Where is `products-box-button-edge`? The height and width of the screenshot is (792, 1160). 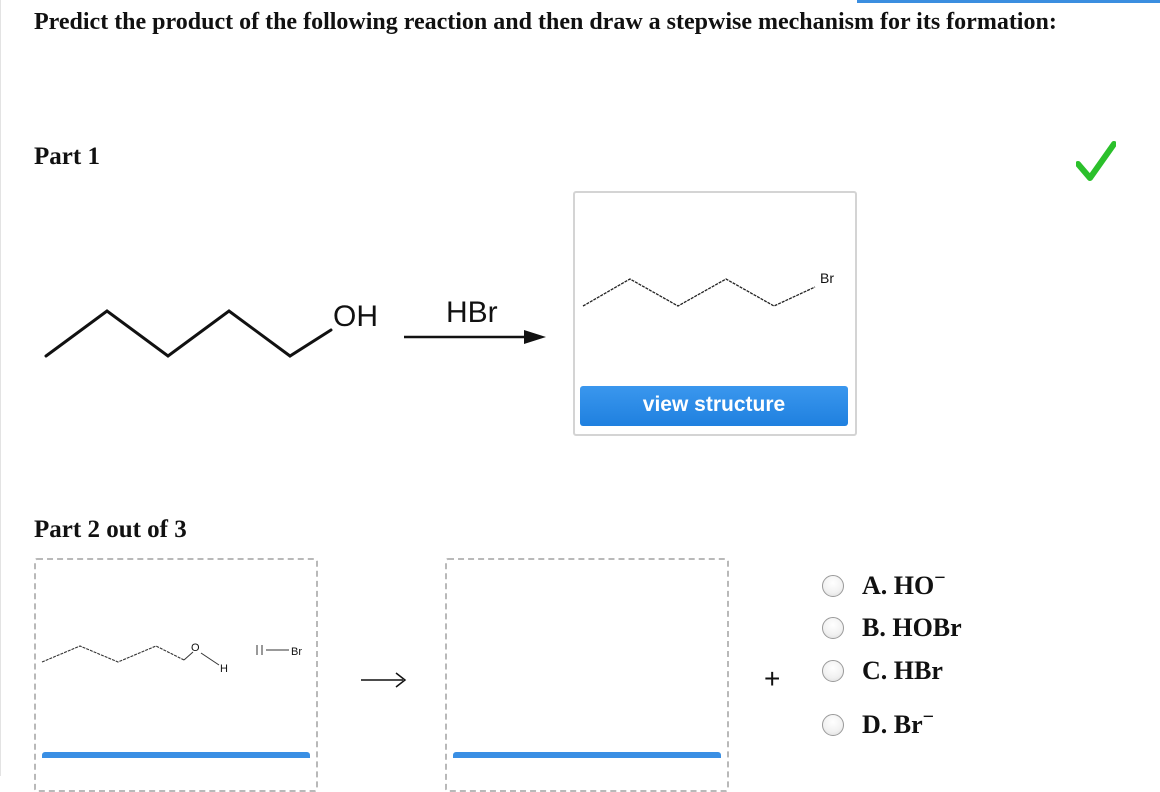
products-box-button-edge is located at coordinates (587, 755).